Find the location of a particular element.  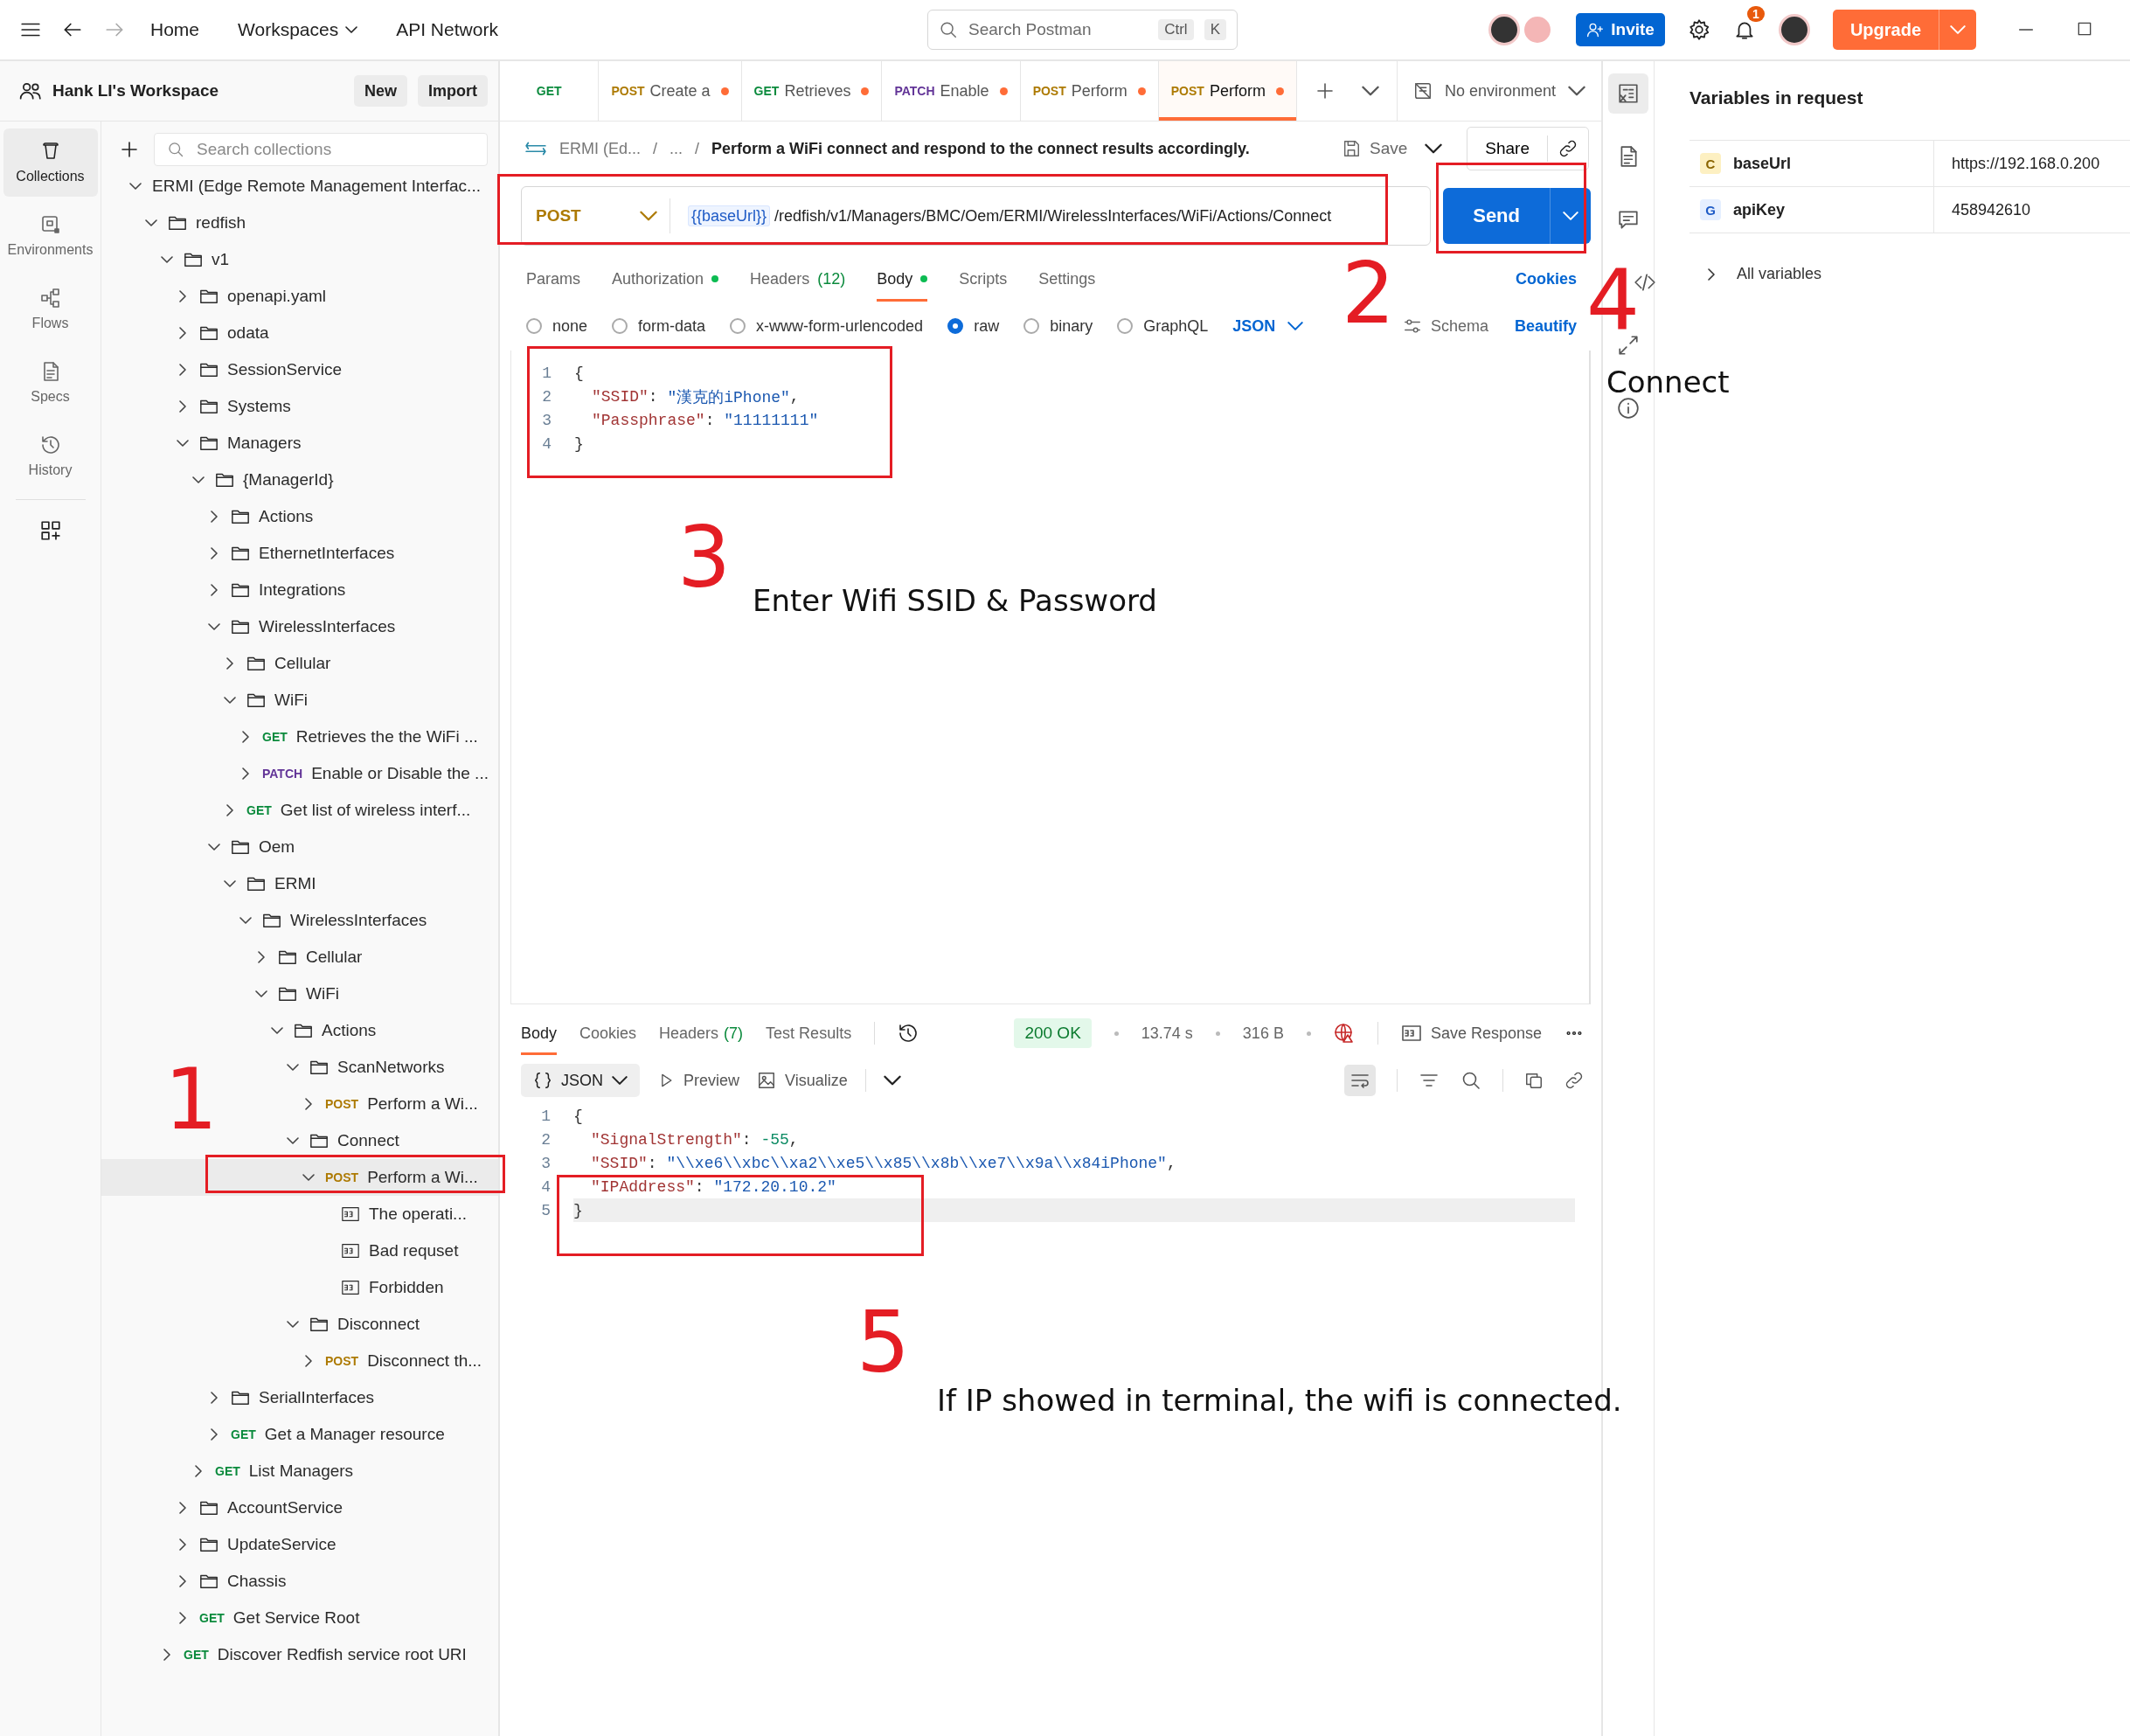

tree-item: v1 is located at coordinates (194, 259).